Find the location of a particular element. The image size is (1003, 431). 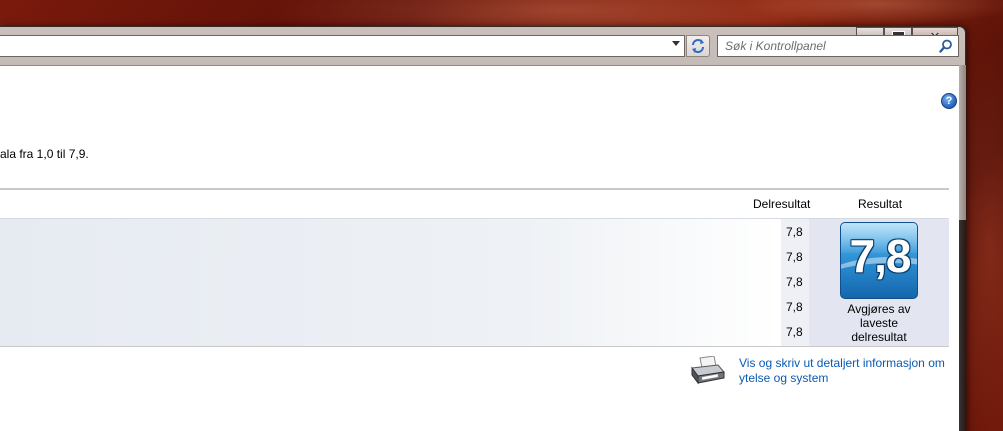

caption-line: delresultat is located at coordinates (879, 337).